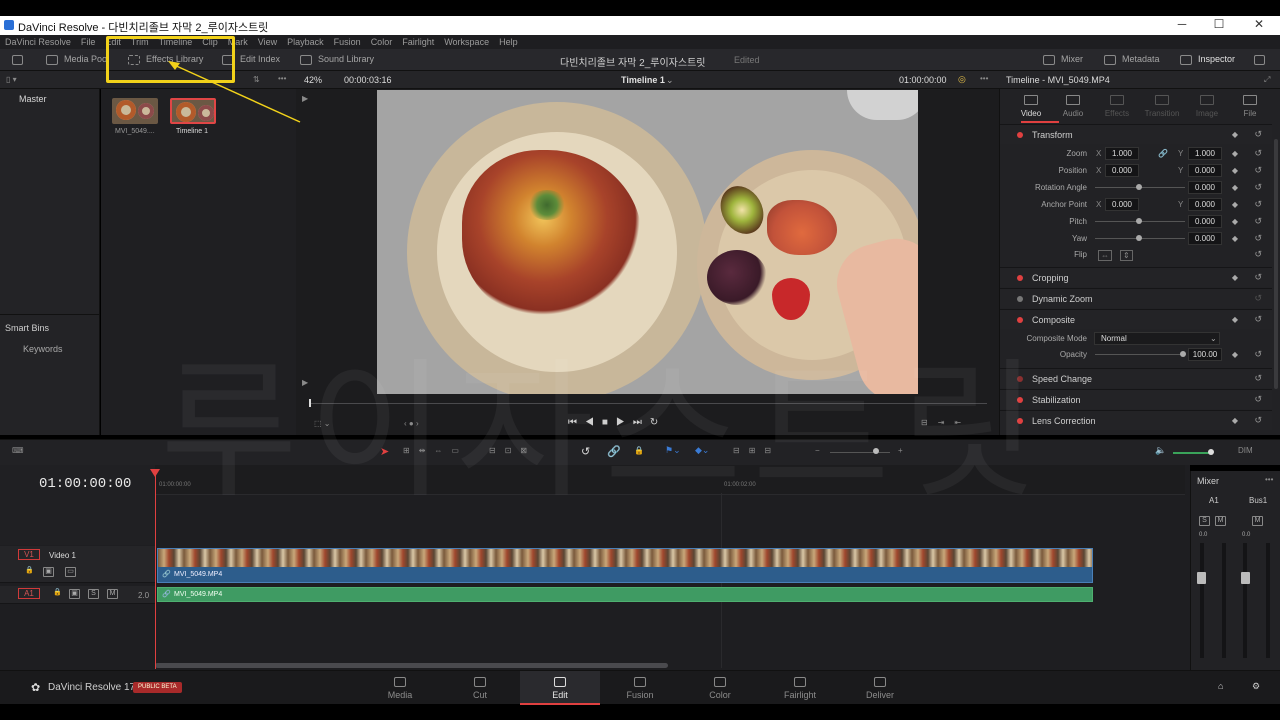 Image resolution: width=1280 pixels, height=720 pixels. Describe the element at coordinates (337, 59) in the screenshot. I see `sound-library-button: Sound Library` at that location.